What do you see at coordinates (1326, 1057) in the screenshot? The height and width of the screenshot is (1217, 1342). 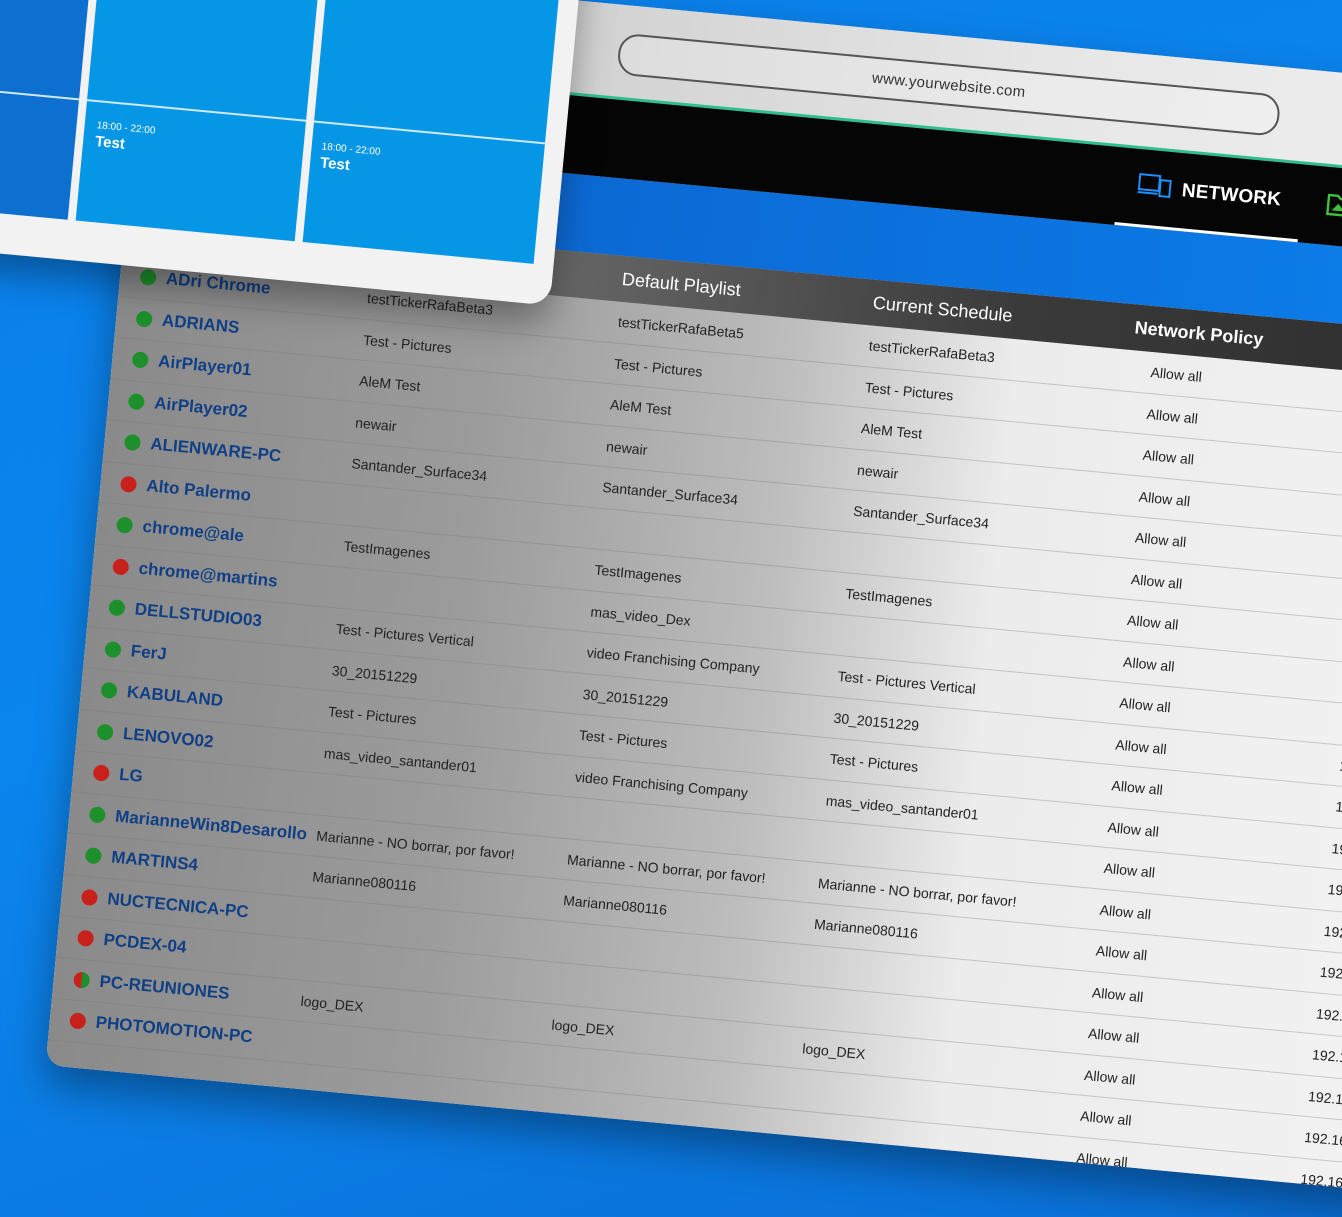 I see `ip-address-cell: 192.168.1.` at bounding box center [1326, 1057].